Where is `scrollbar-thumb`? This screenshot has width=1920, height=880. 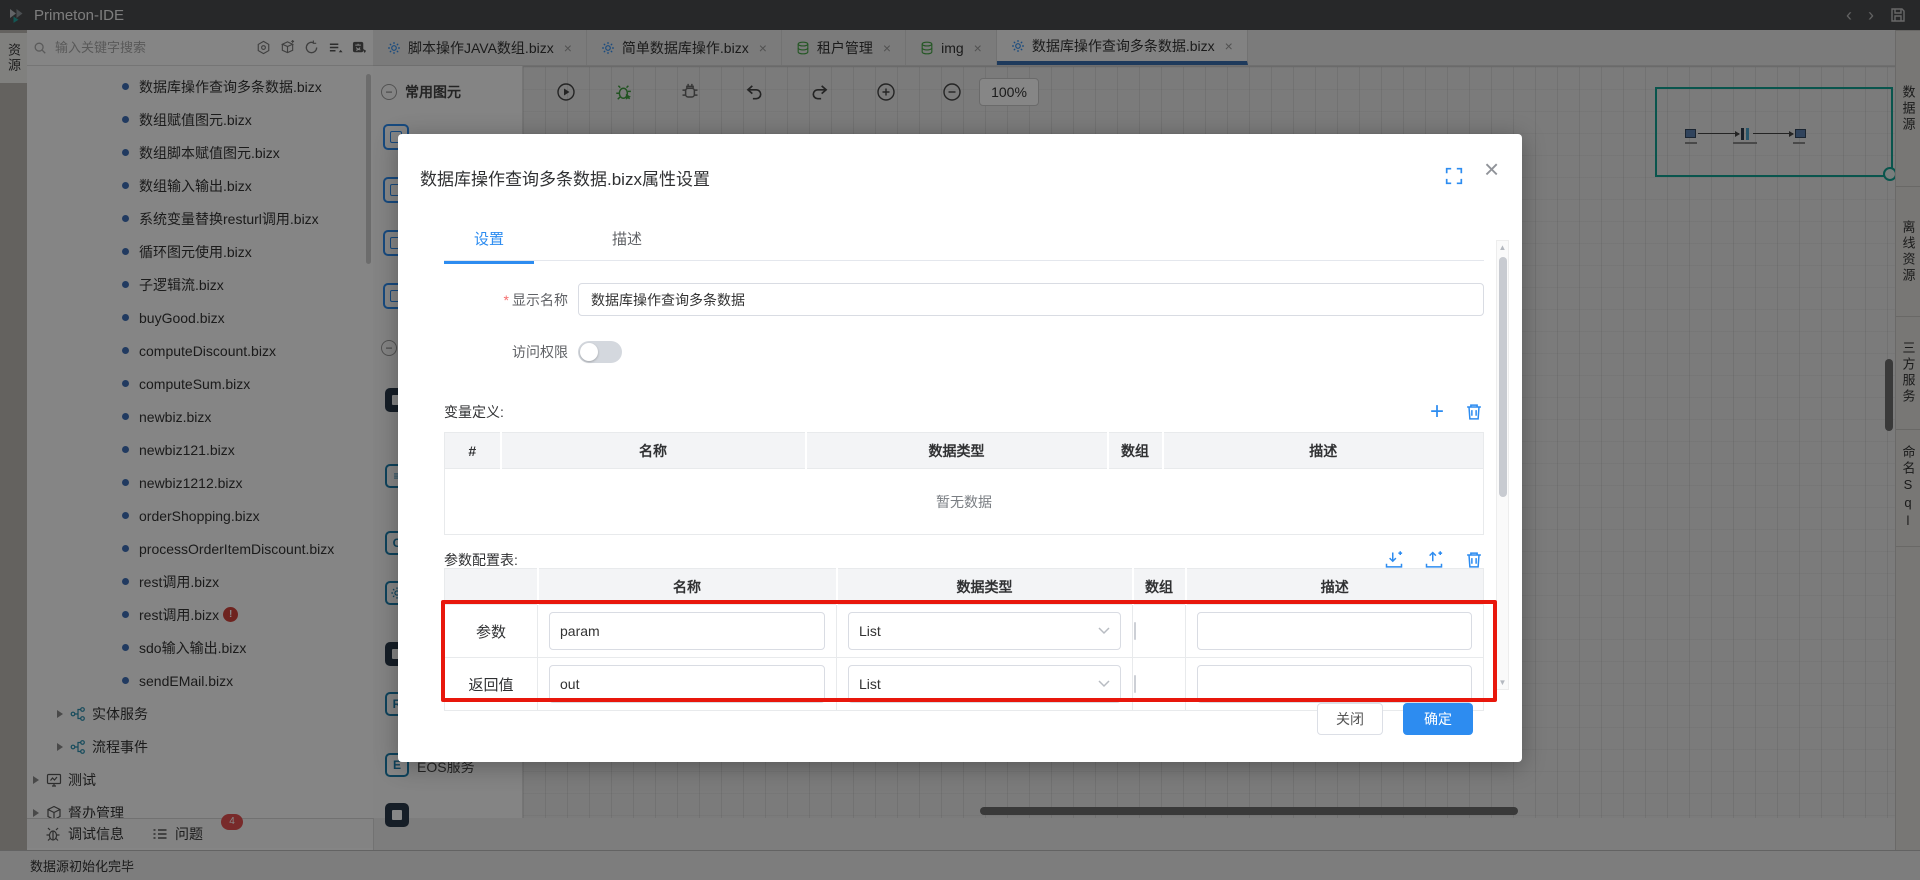
scrollbar-thumb is located at coordinates (1502, 377).